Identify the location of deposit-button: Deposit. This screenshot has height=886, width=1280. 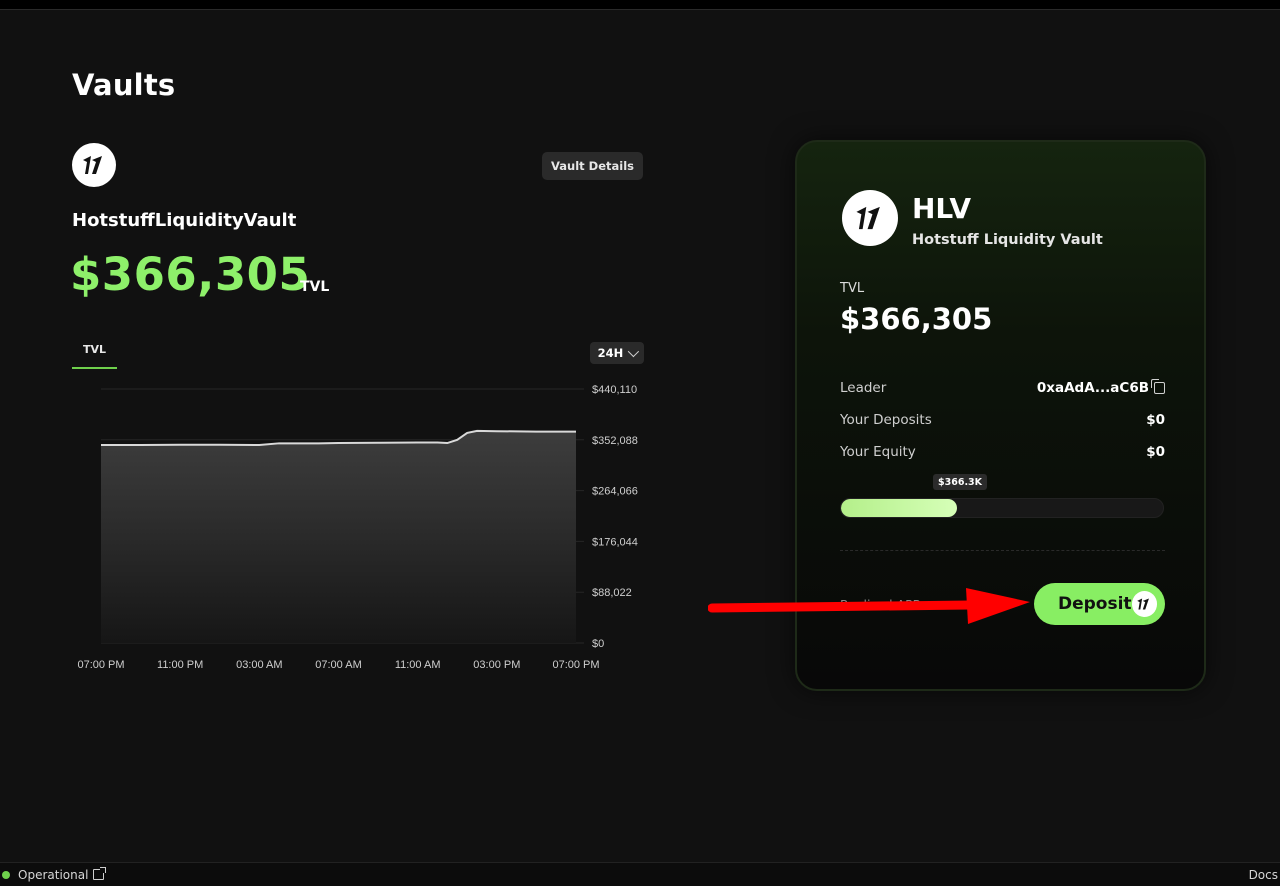
(1099, 604).